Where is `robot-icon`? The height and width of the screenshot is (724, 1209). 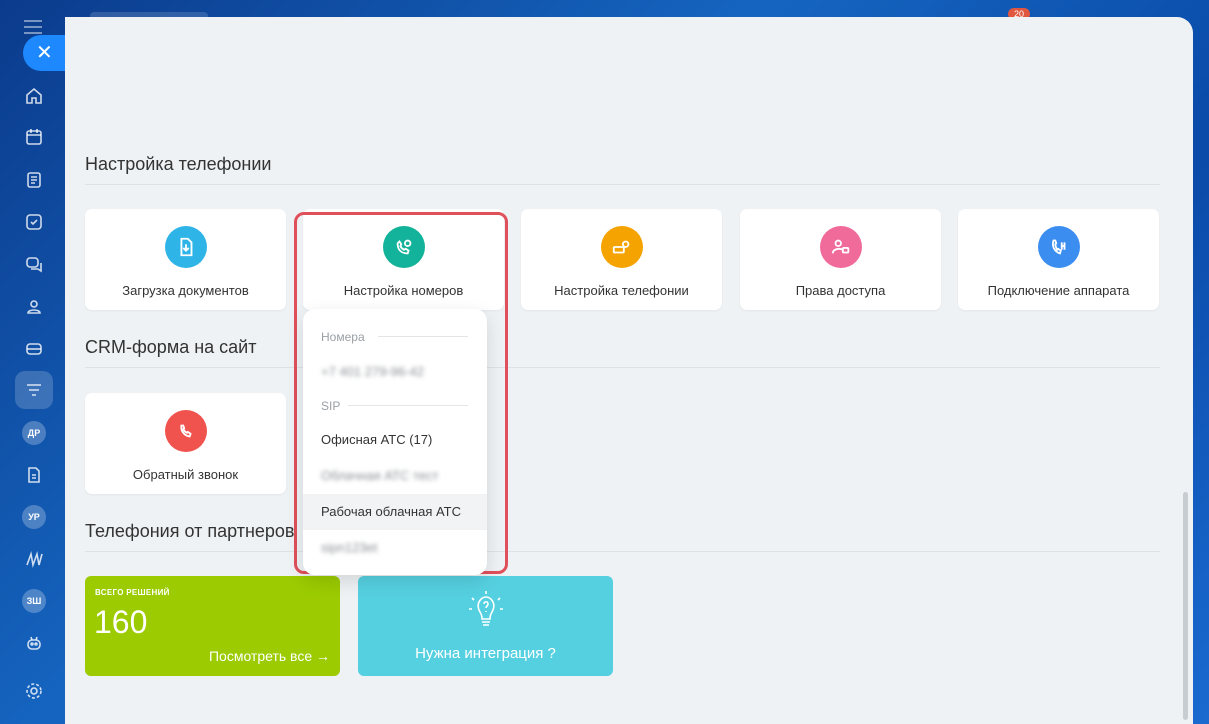 robot-icon is located at coordinates (34, 643).